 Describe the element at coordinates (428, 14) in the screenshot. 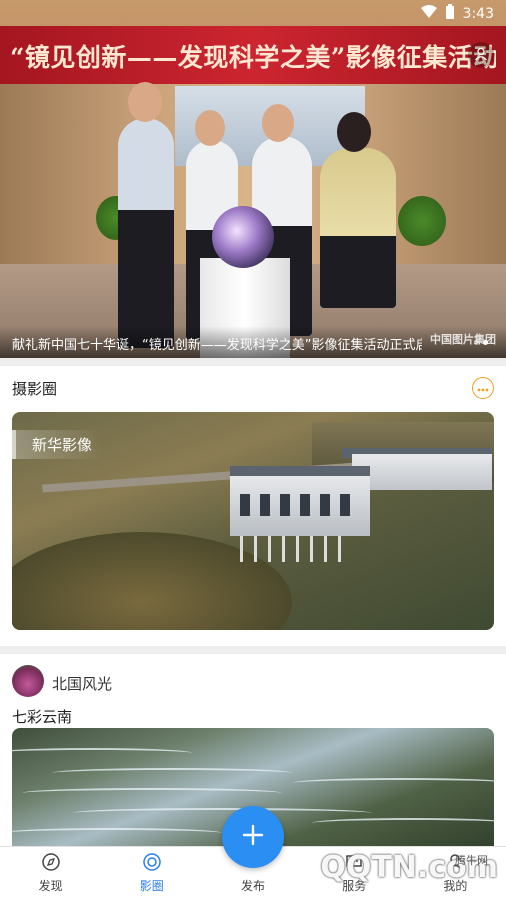

I see `wifi-icon` at that location.